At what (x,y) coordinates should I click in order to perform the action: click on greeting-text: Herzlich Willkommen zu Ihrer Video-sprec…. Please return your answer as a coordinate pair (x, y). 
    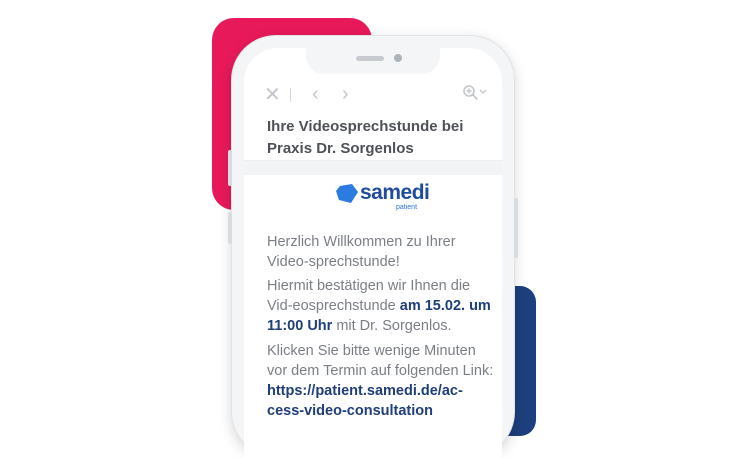
    Looking at the image, I should click on (361, 252).